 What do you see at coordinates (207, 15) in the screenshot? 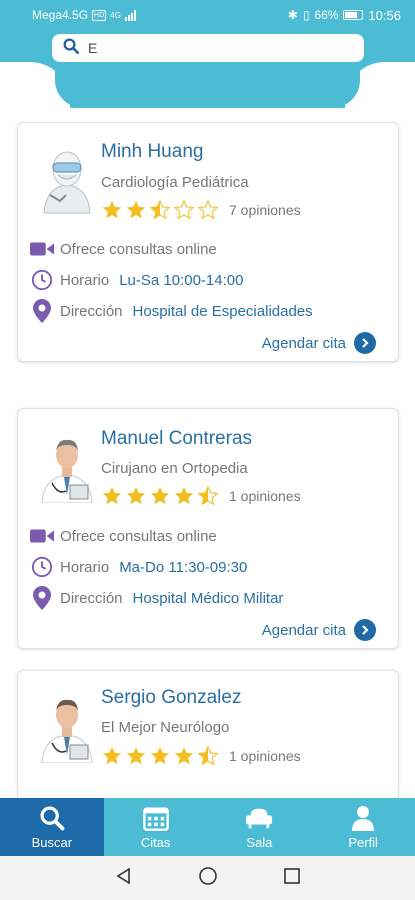
I see `status-bar: Mega4.5G HD 4G ✱ ▯ 66% 10:56` at bounding box center [207, 15].